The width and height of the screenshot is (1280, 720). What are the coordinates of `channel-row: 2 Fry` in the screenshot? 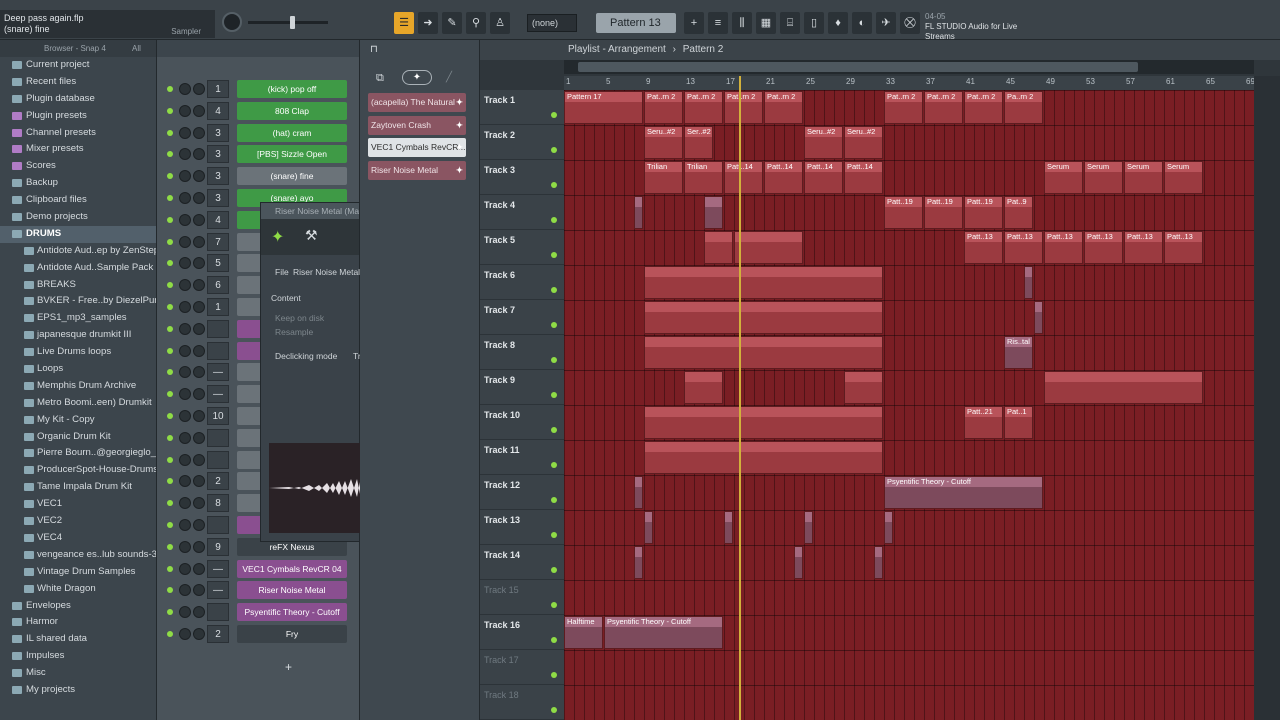 It's located at (258, 634).